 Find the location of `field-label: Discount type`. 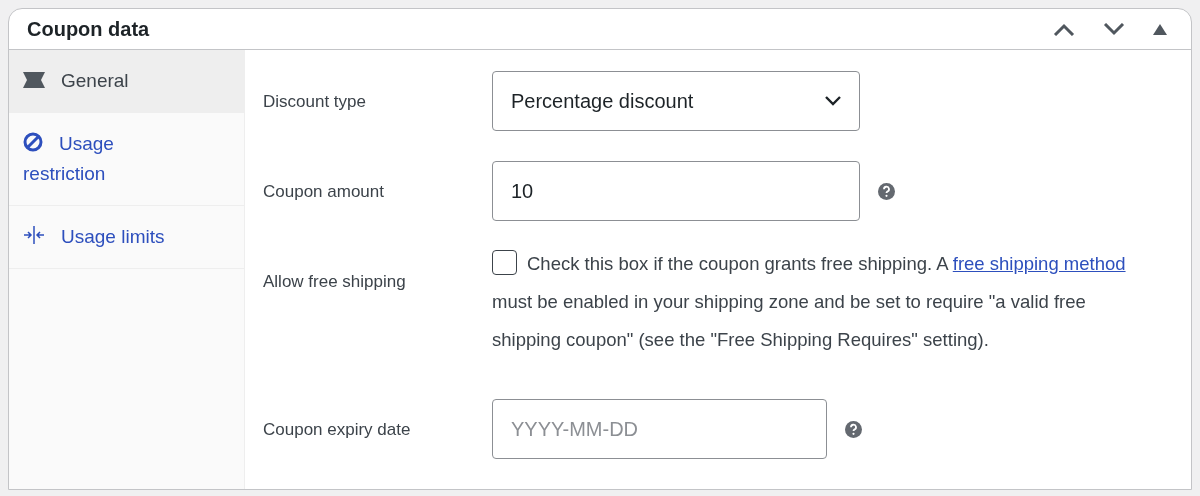

field-label: Discount type is located at coordinates (315, 102).